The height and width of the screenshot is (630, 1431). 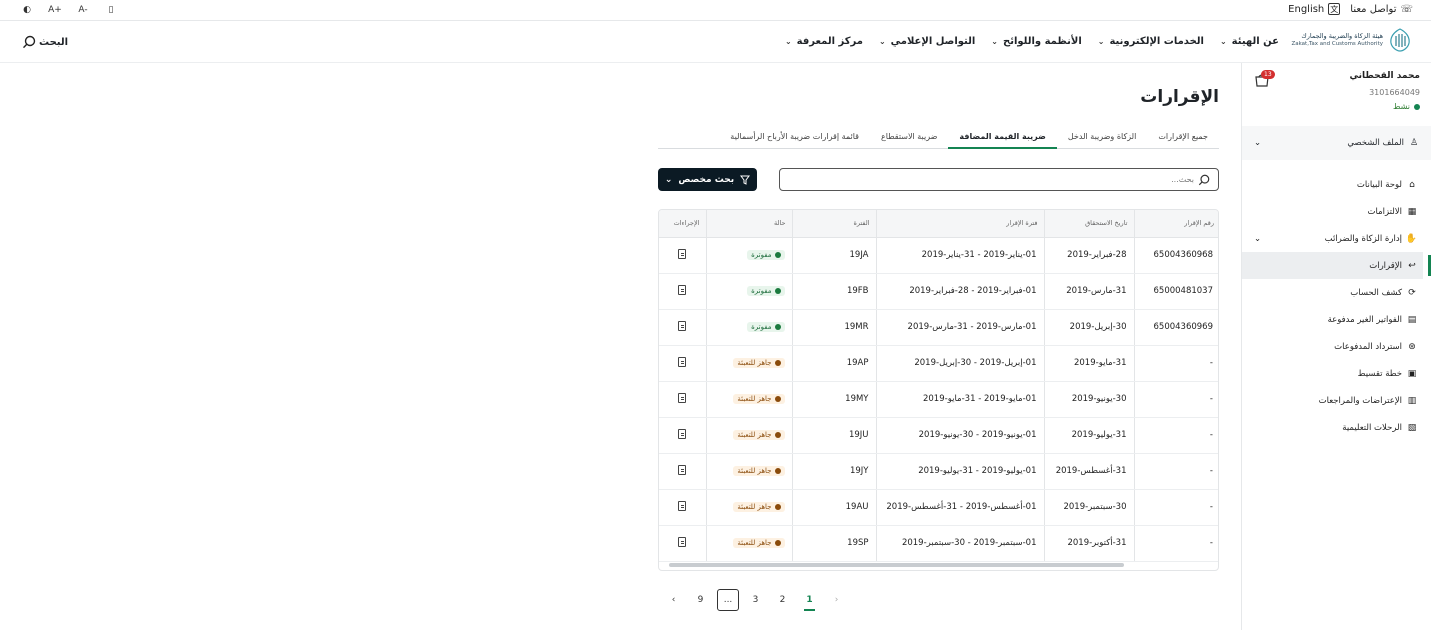 I want to click on due-date-cell: 30-يونيو-2019, so click(x=1088, y=399).